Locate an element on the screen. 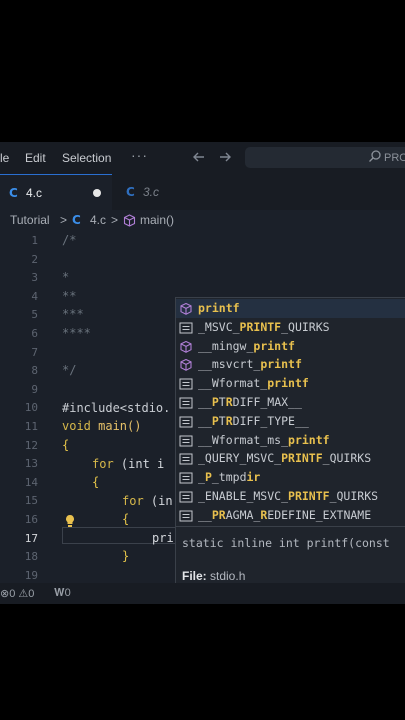  code-line: } is located at coordinates (126, 556).